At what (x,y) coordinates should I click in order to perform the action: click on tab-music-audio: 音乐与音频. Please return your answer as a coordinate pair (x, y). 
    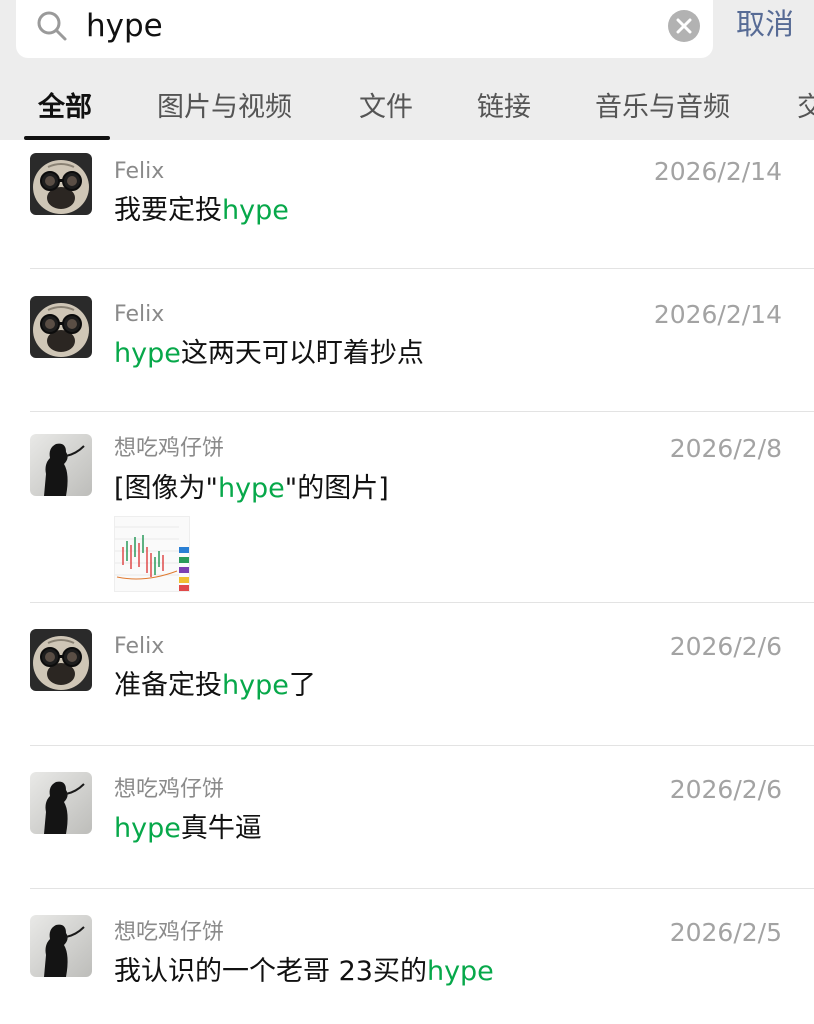
    Looking at the image, I should click on (662, 108).